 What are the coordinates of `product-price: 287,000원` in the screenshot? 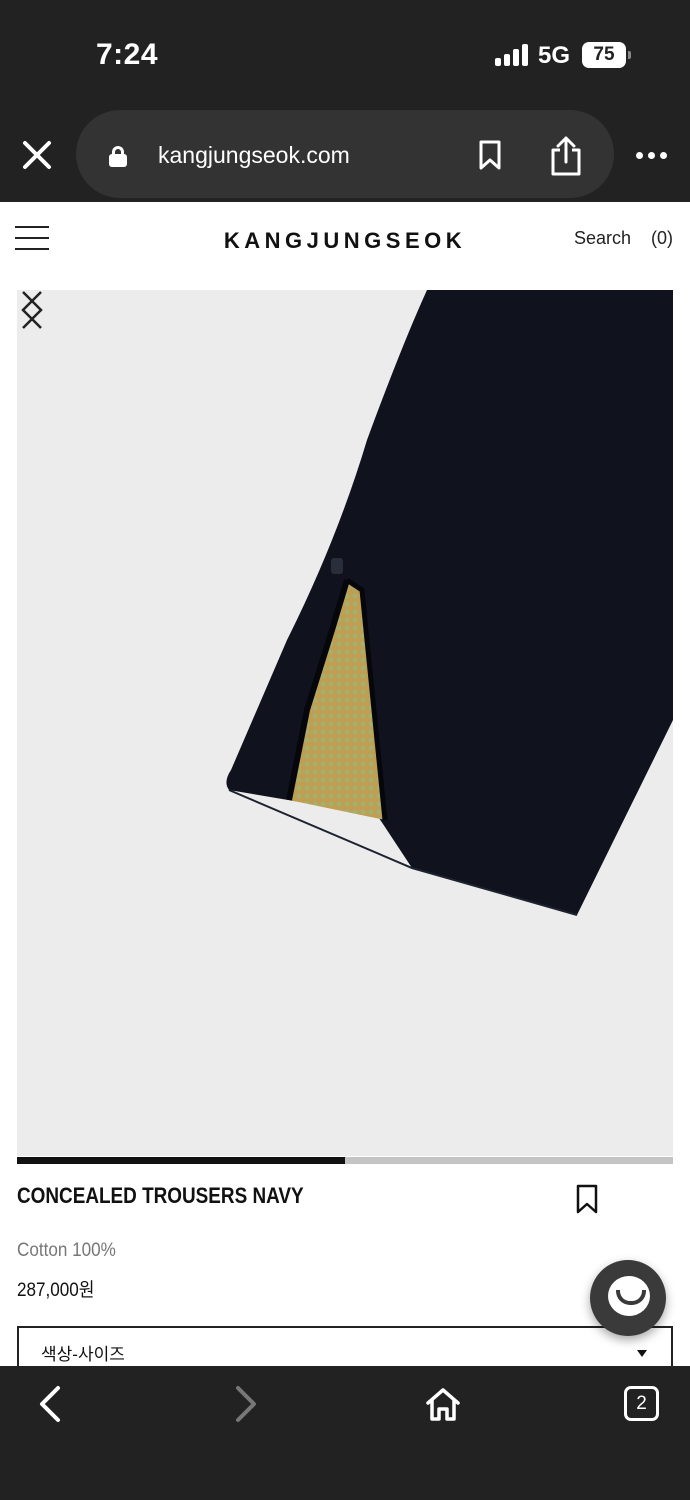 It's located at (56, 1290).